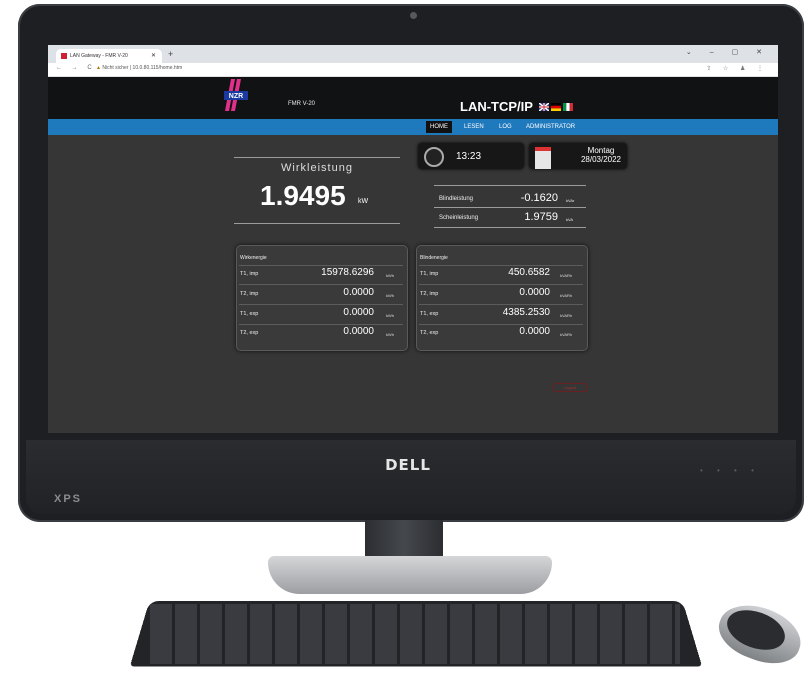 The width and height of the screenshot is (808, 673). I want to click on url-text: 10.0.80.115/home.htm, so click(157, 68).